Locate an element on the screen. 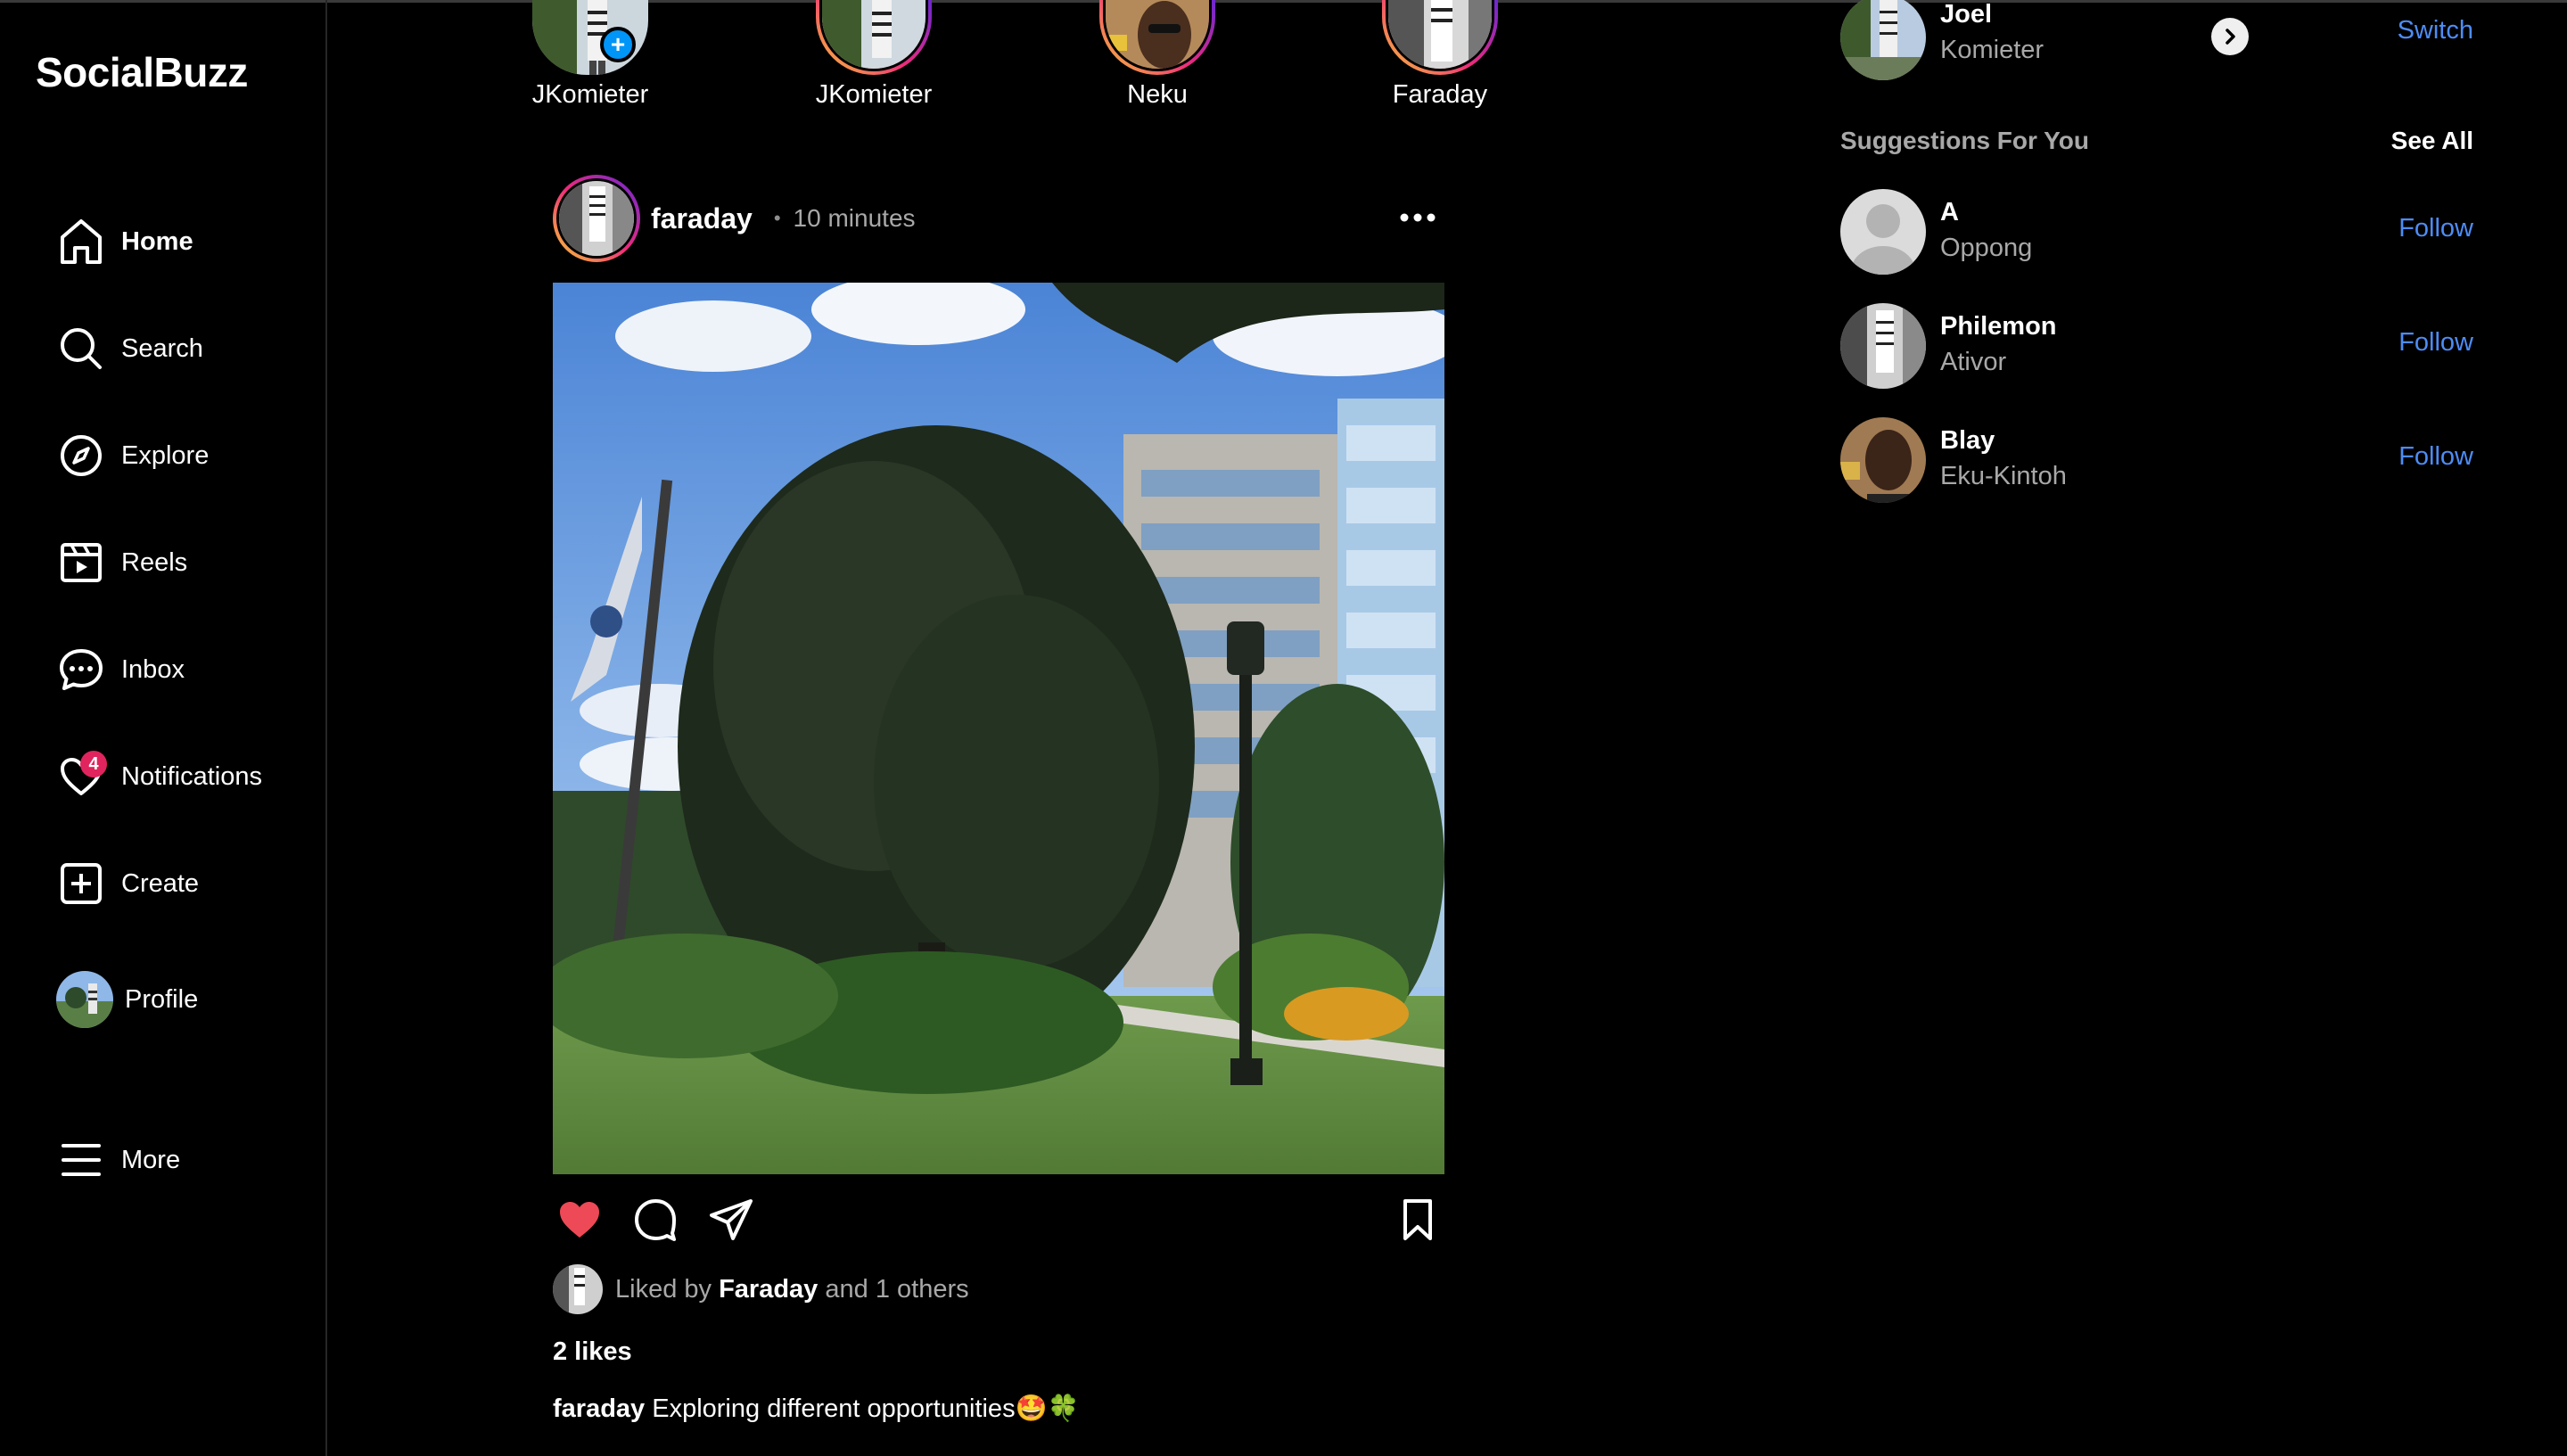  suggestion-item: A Oppong Follow is located at coordinates (2179, 233).